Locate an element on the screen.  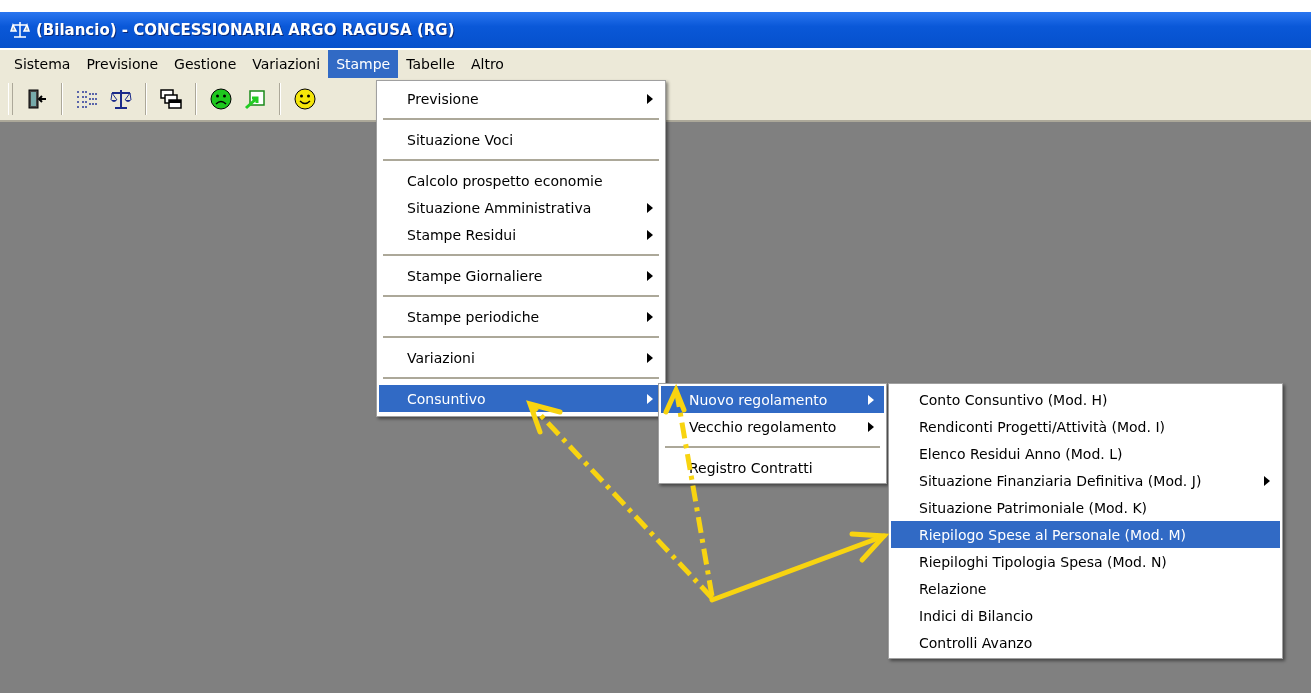
menu-item: Nuovo regolamento is located at coordinates (772, 399).